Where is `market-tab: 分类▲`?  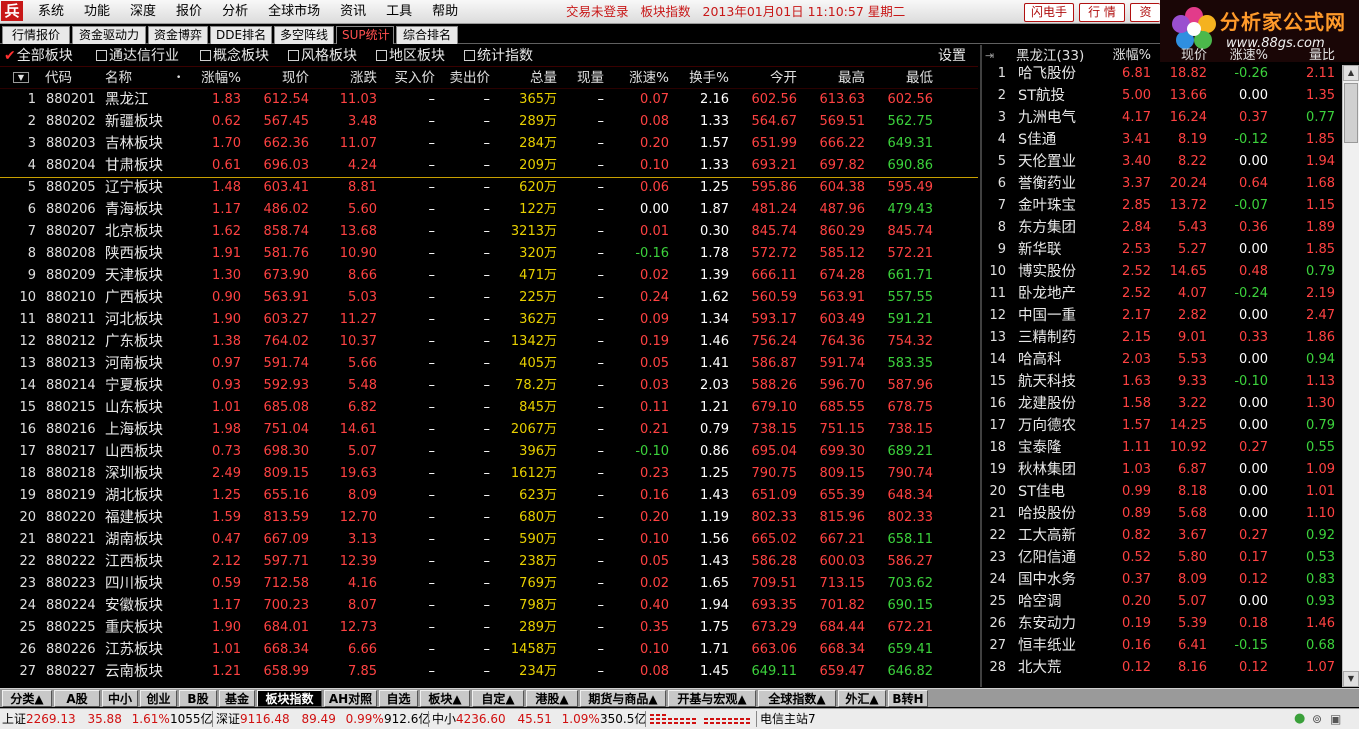 market-tab: 分类▲ is located at coordinates (27, 698).